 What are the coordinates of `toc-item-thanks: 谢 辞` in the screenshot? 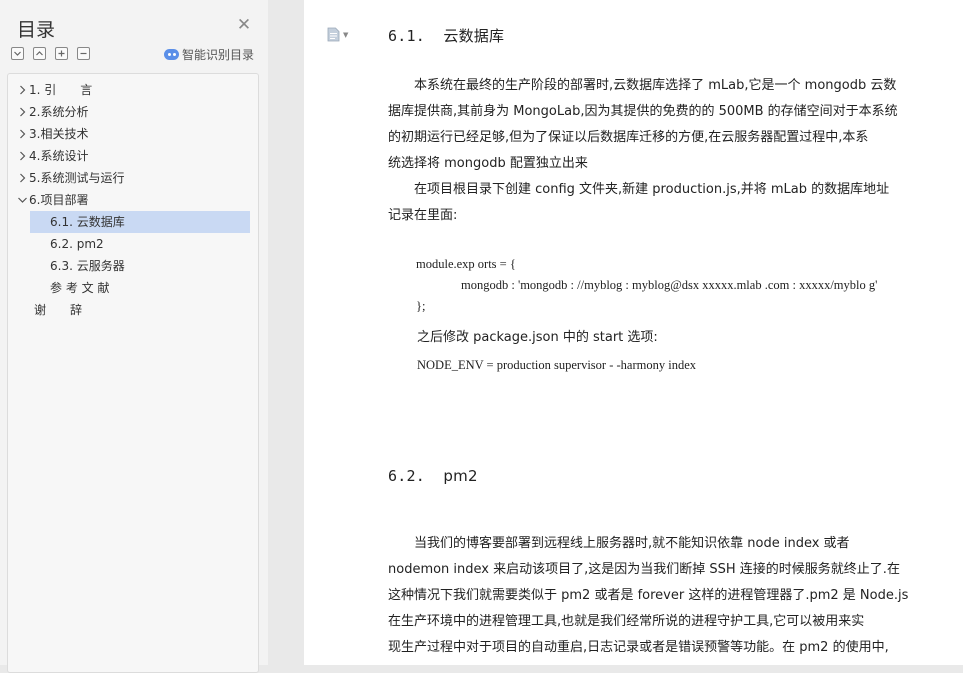 It's located at (58, 310).